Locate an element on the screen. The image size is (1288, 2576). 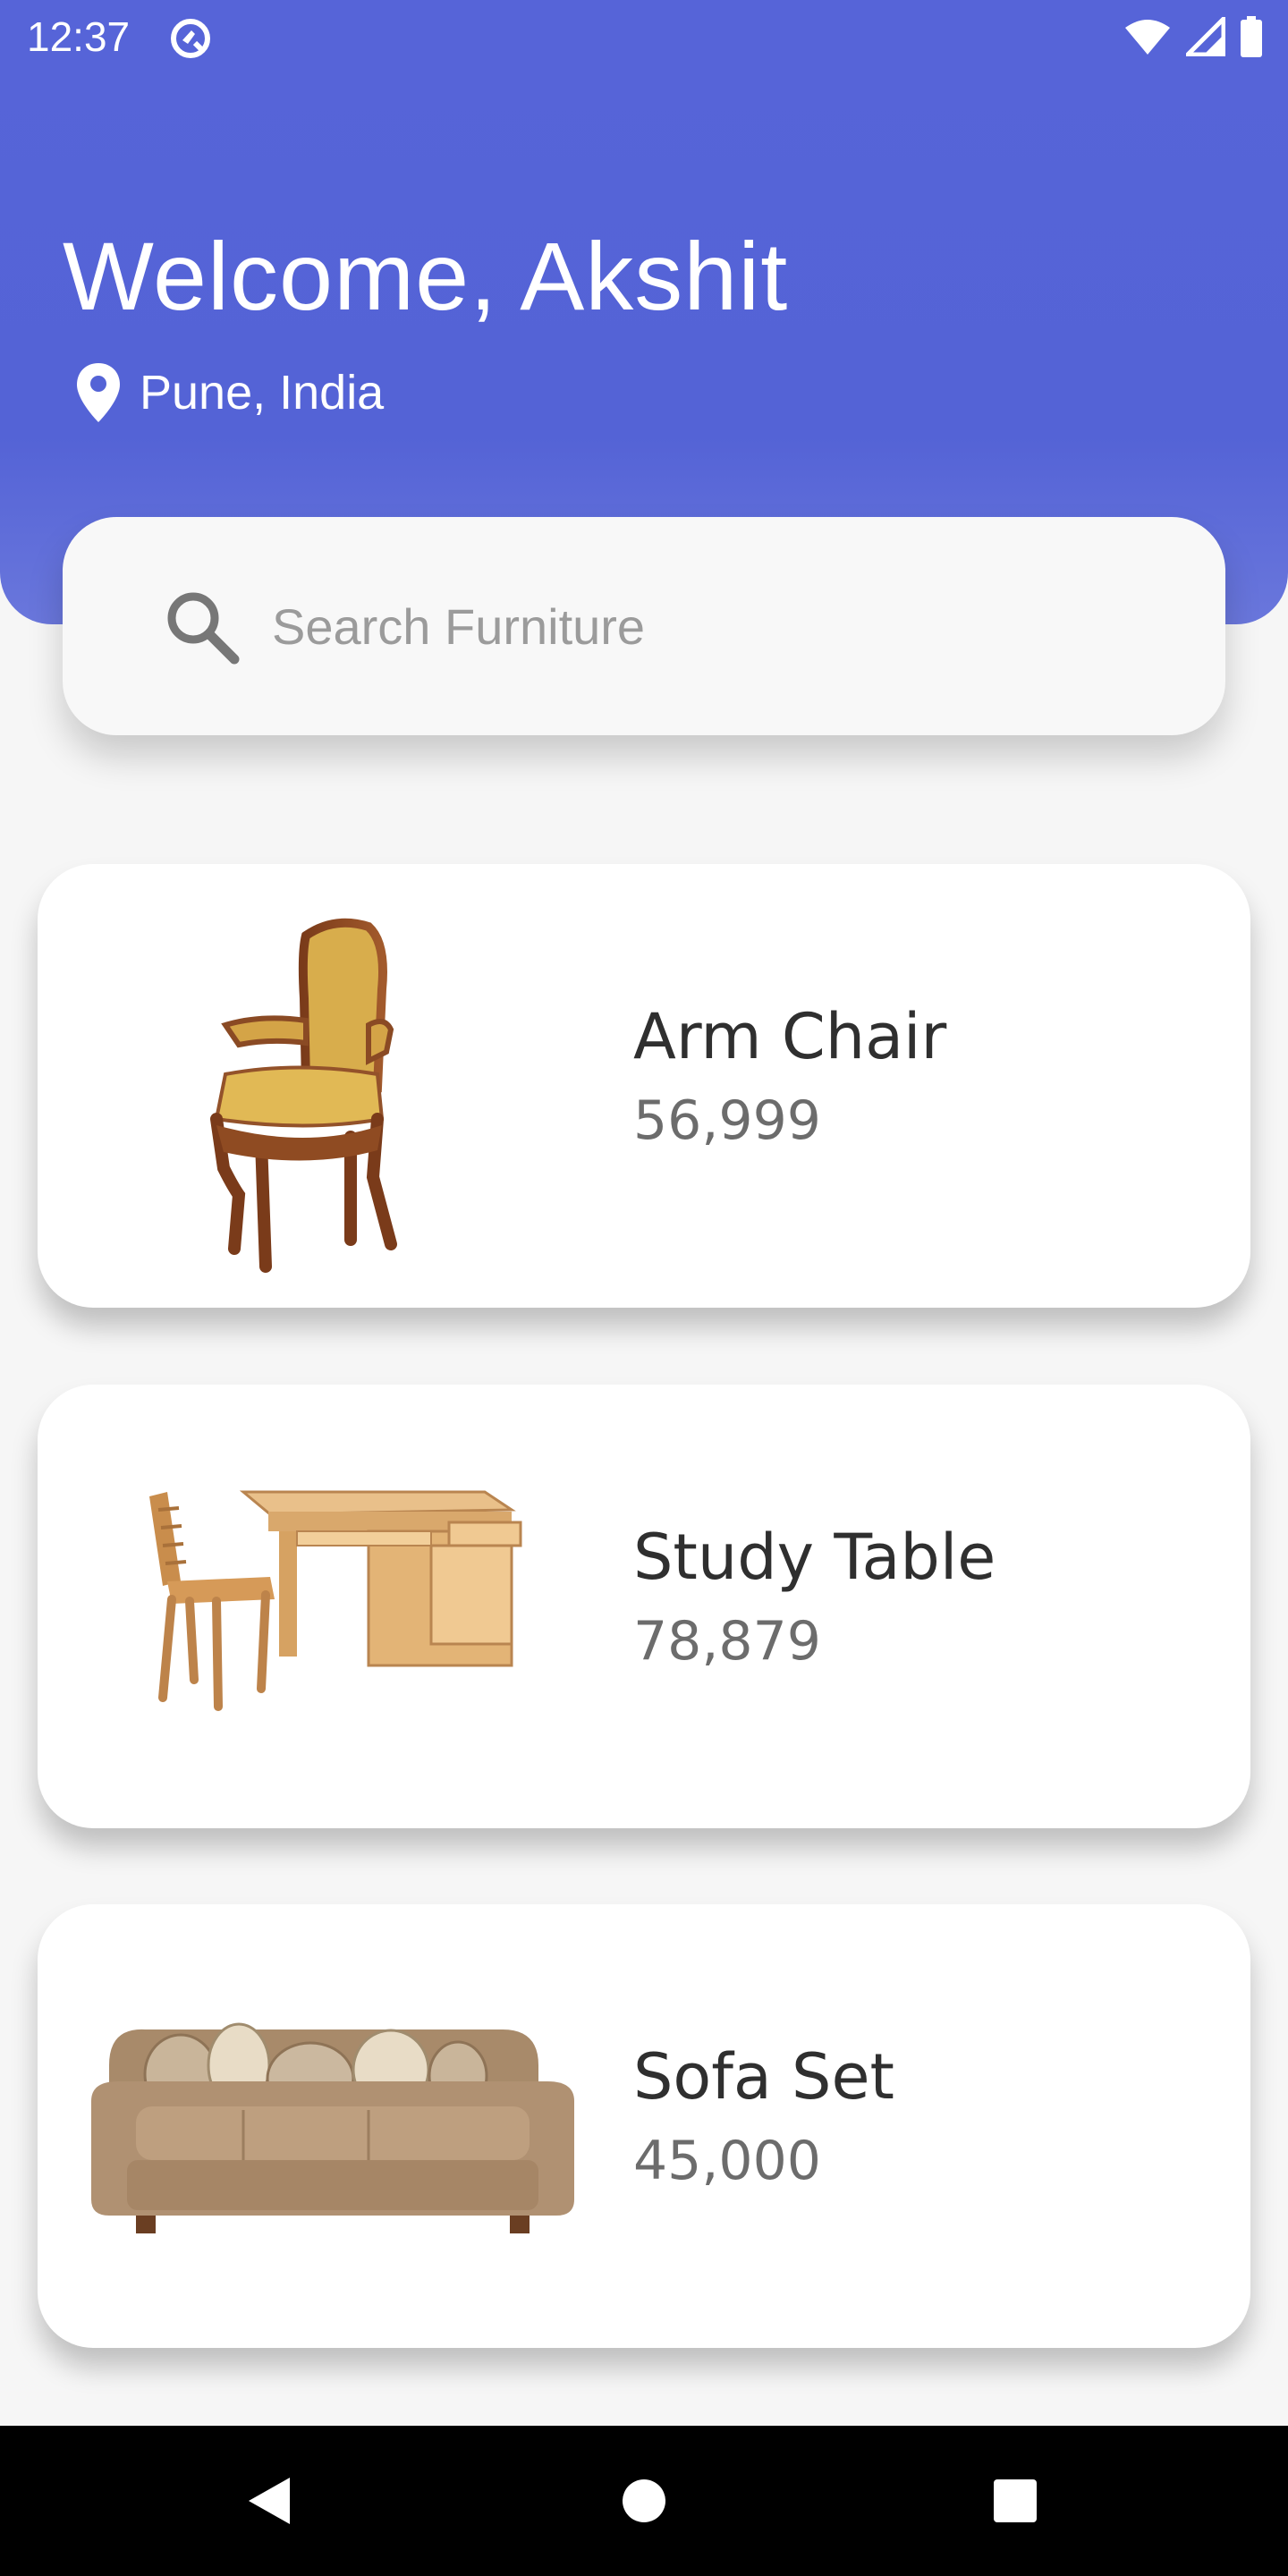
system-nav-bar is located at coordinates (644, 2501).